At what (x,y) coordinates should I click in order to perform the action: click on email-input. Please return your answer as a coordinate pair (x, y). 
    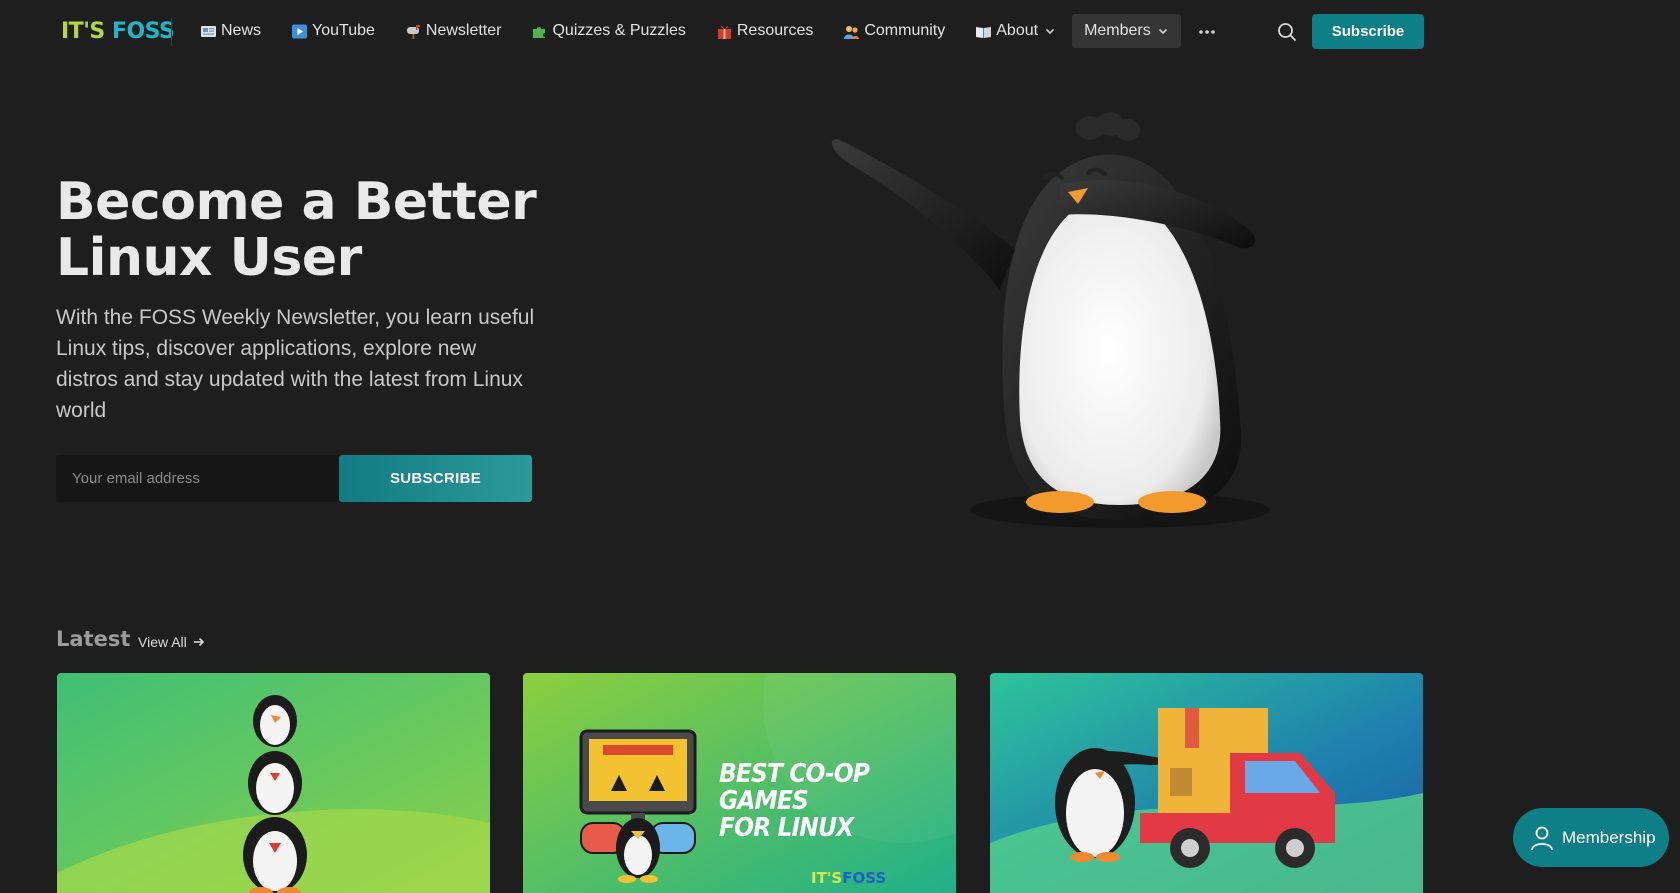
    Looking at the image, I should click on (196, 478).